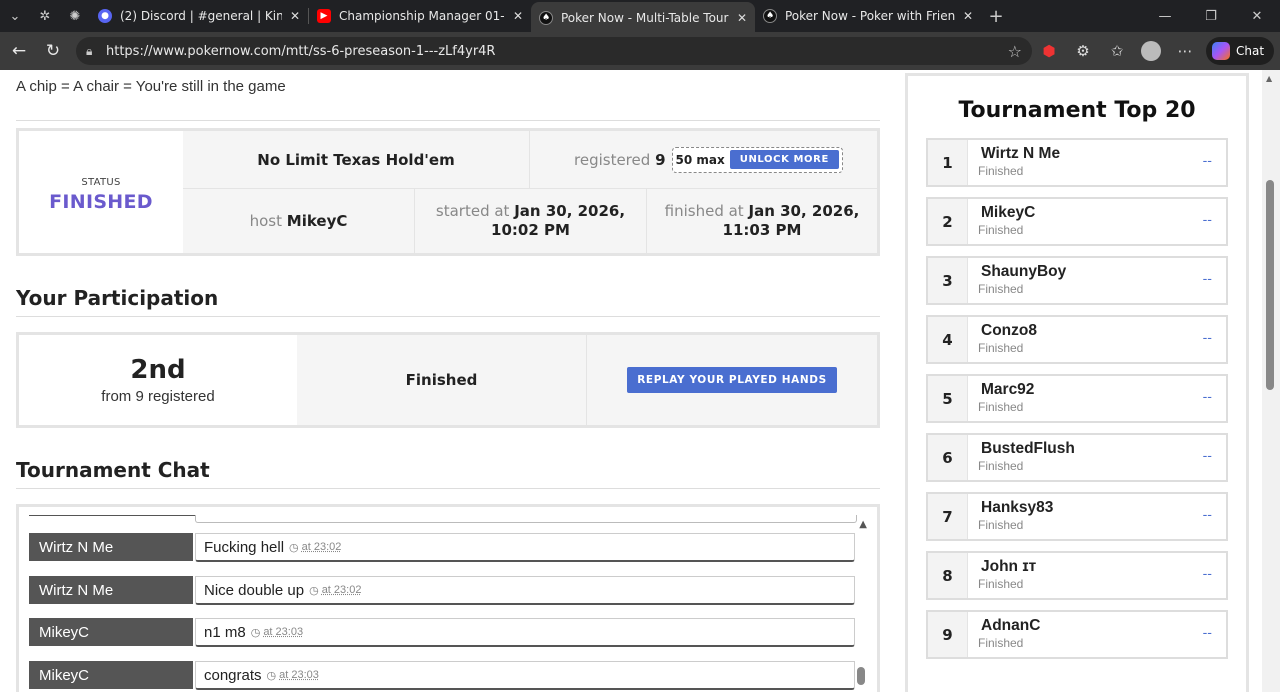 This screenshot has width=1280, height=692. I want to click on tab-label: Championship Manager 01-02 - Y, so click(422, 16).